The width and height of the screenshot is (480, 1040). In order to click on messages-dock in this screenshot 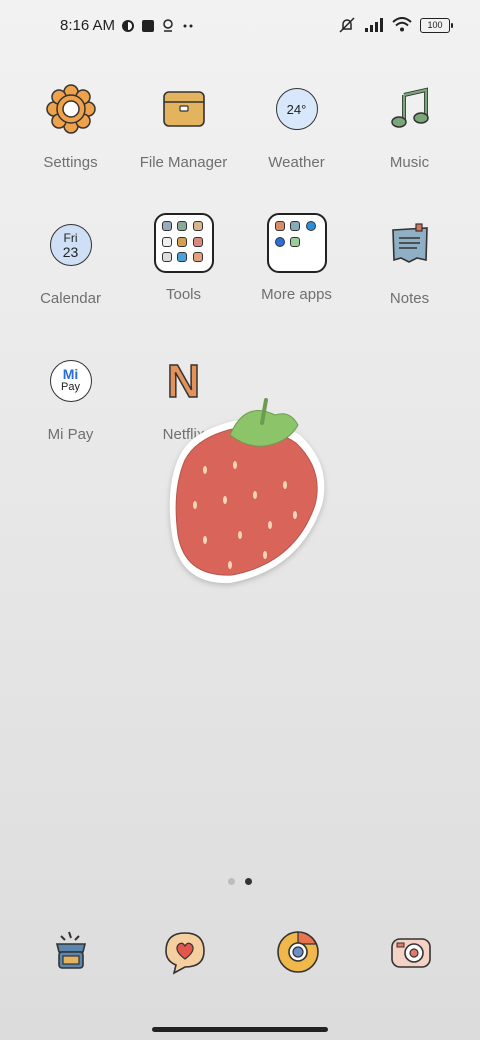, I will do `click(185, 954)`.